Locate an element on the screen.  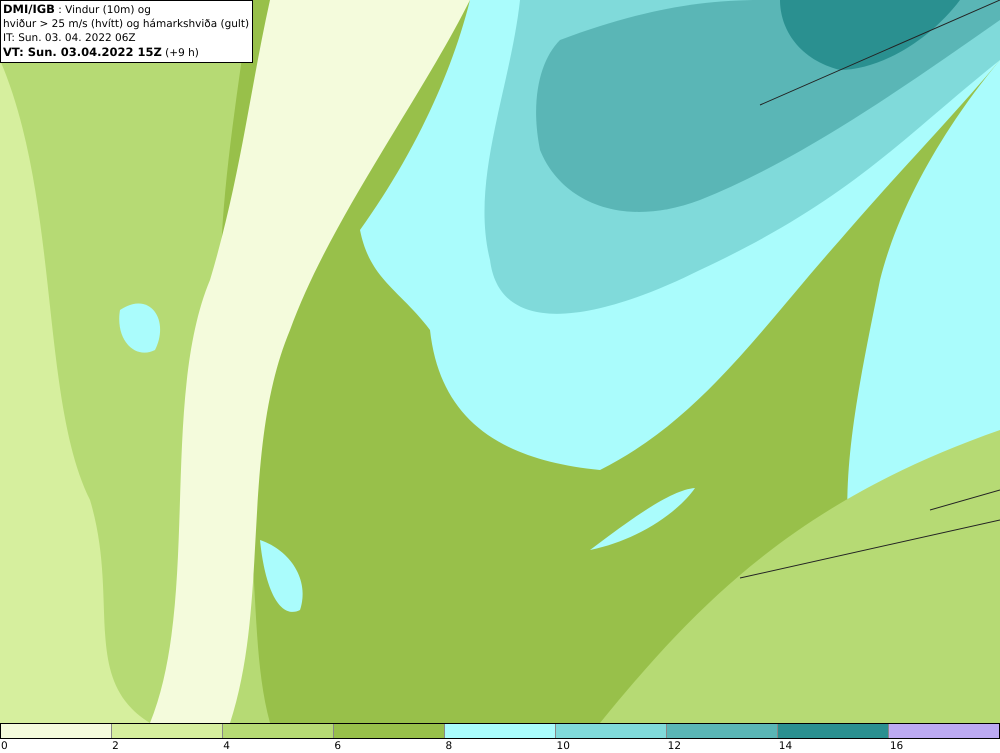
tick-label: 6 is located at coordinates (338, 746).